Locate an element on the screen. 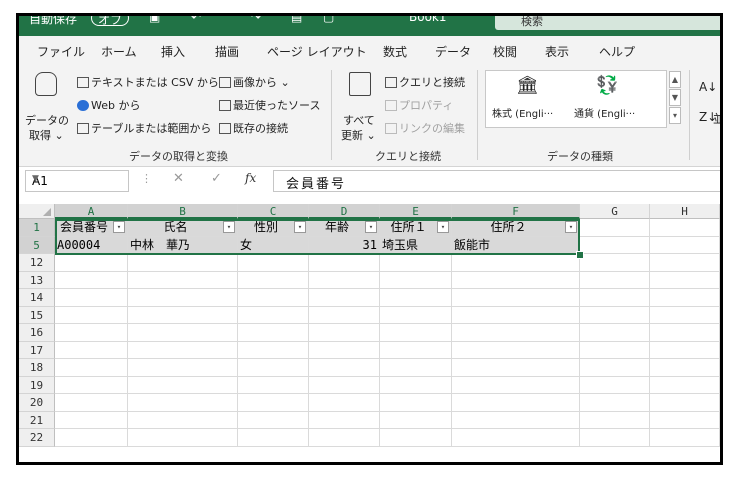 Image resolution: width=734 pixels, height=478 pixels. cell-f12 is located at coordinates (516, 263).